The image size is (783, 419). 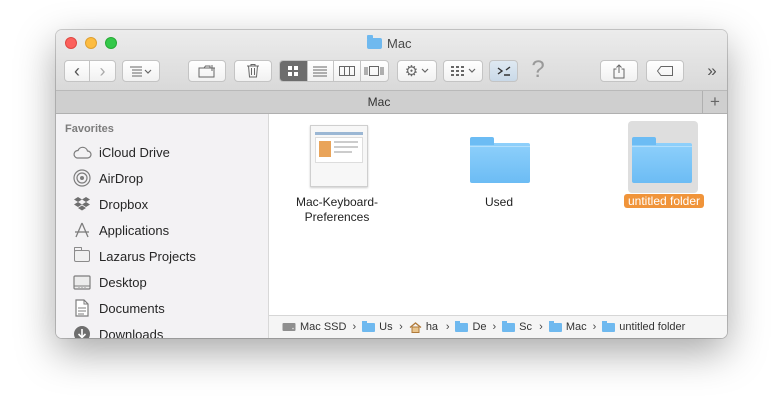 I want to click on delete-button, so click(x=253, y=71).